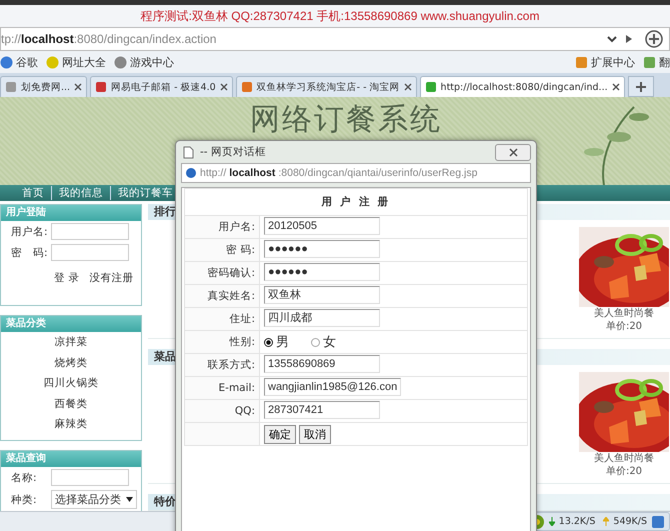  I want to click on field-label: 种类:, so click(24, 499).